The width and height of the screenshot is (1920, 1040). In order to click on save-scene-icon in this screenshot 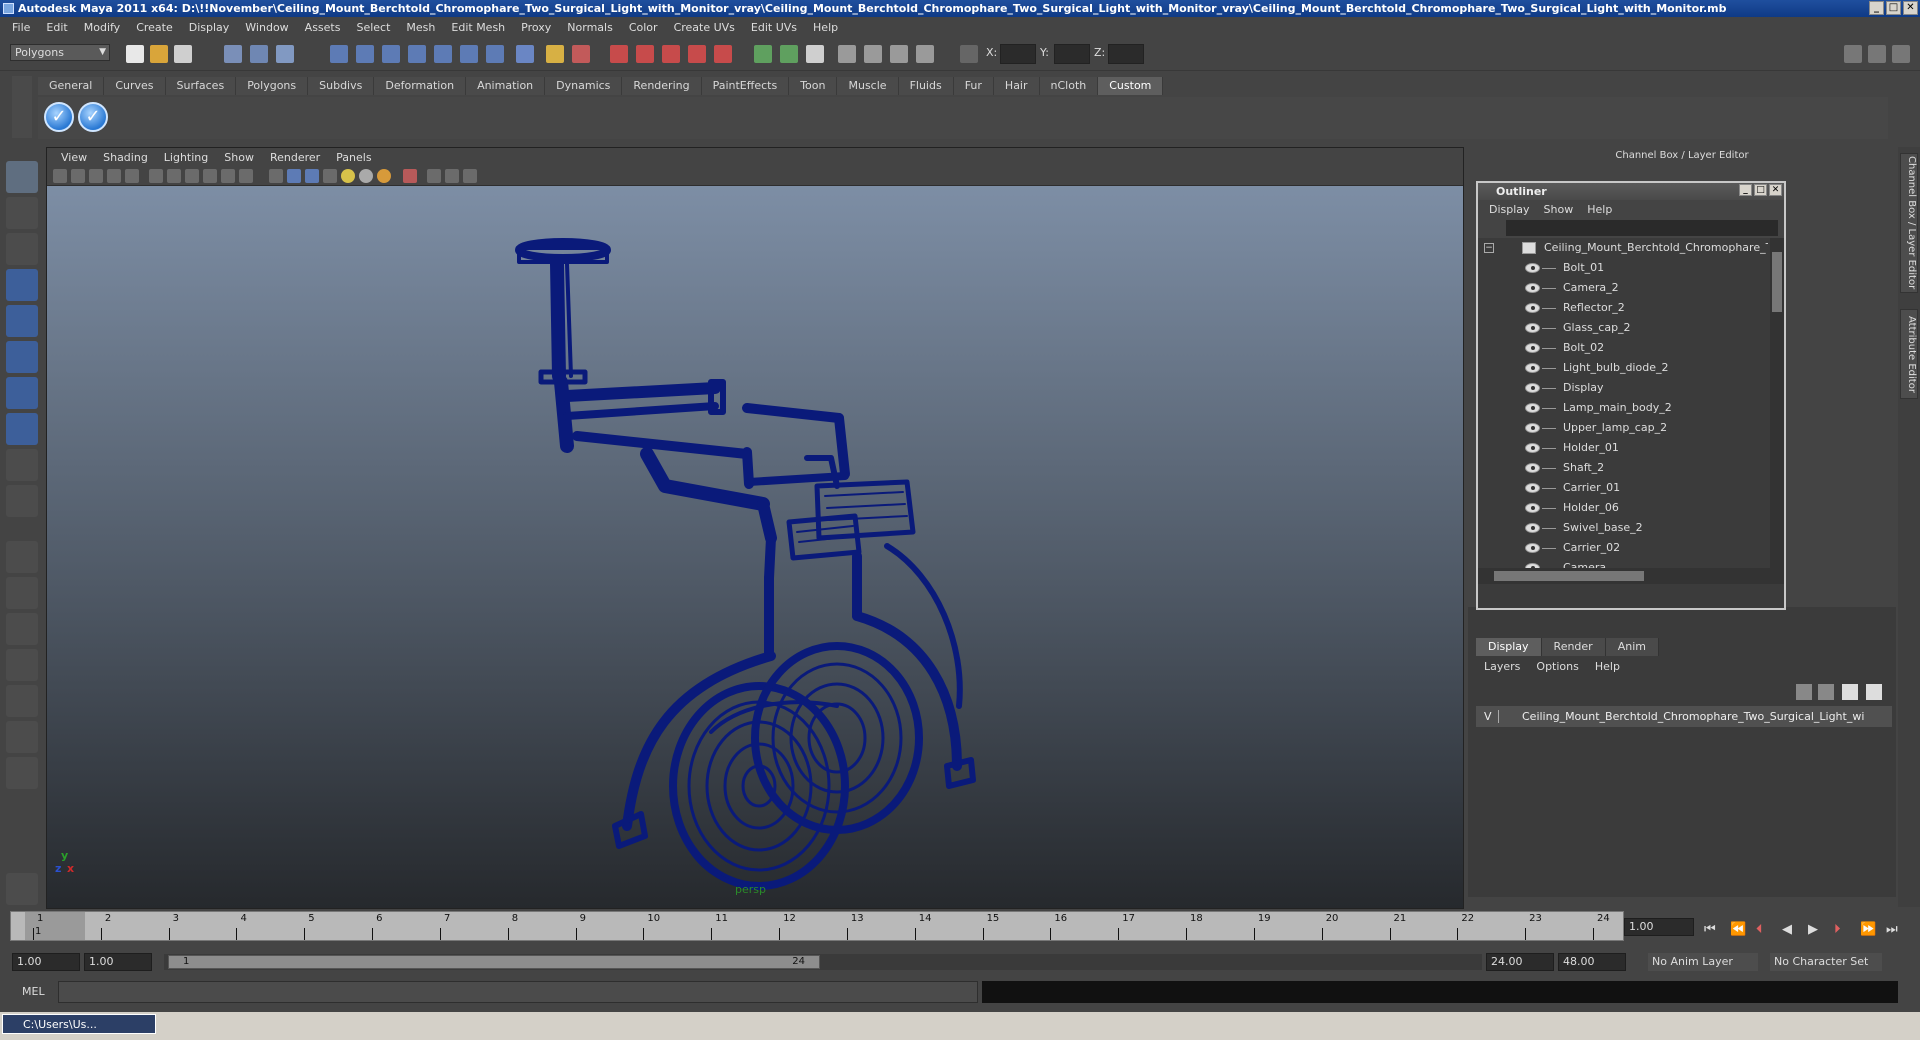, I will do `click(183, 54)`.